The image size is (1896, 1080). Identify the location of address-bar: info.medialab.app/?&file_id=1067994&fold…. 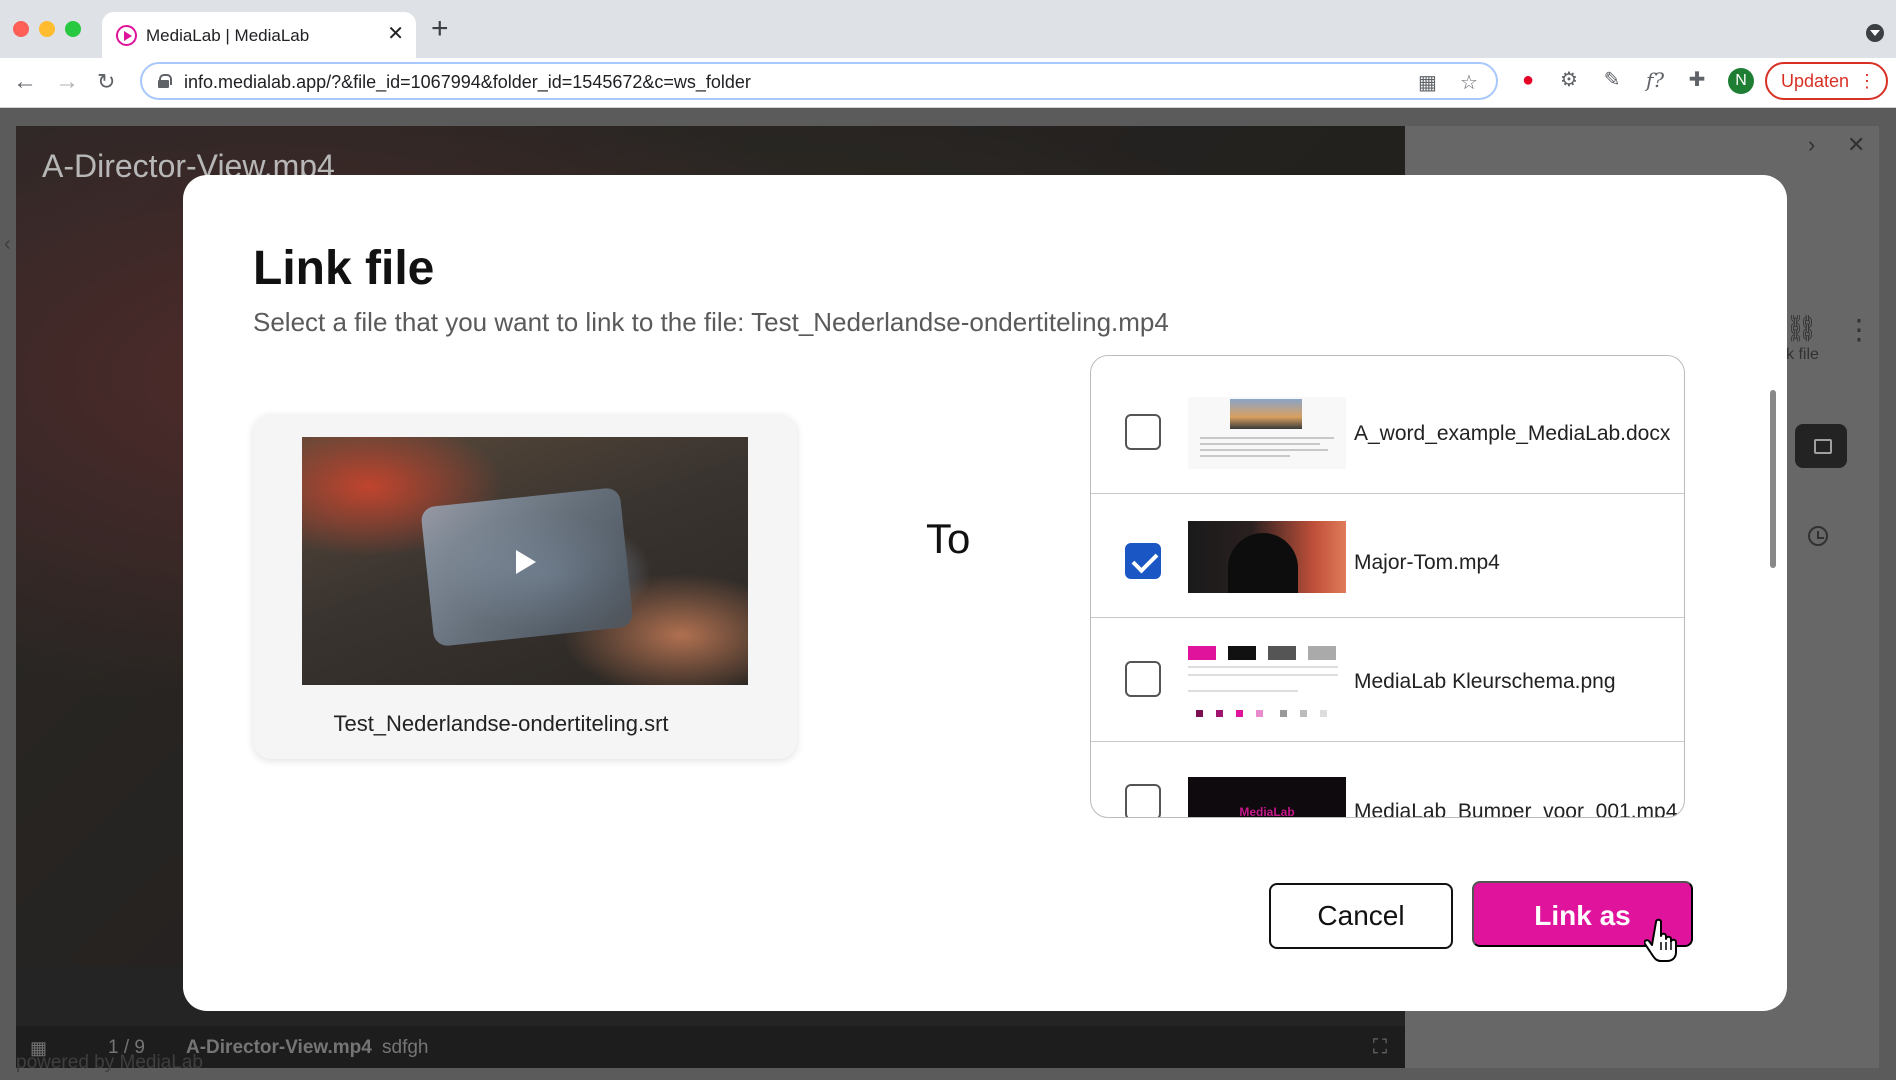
(819, 81).